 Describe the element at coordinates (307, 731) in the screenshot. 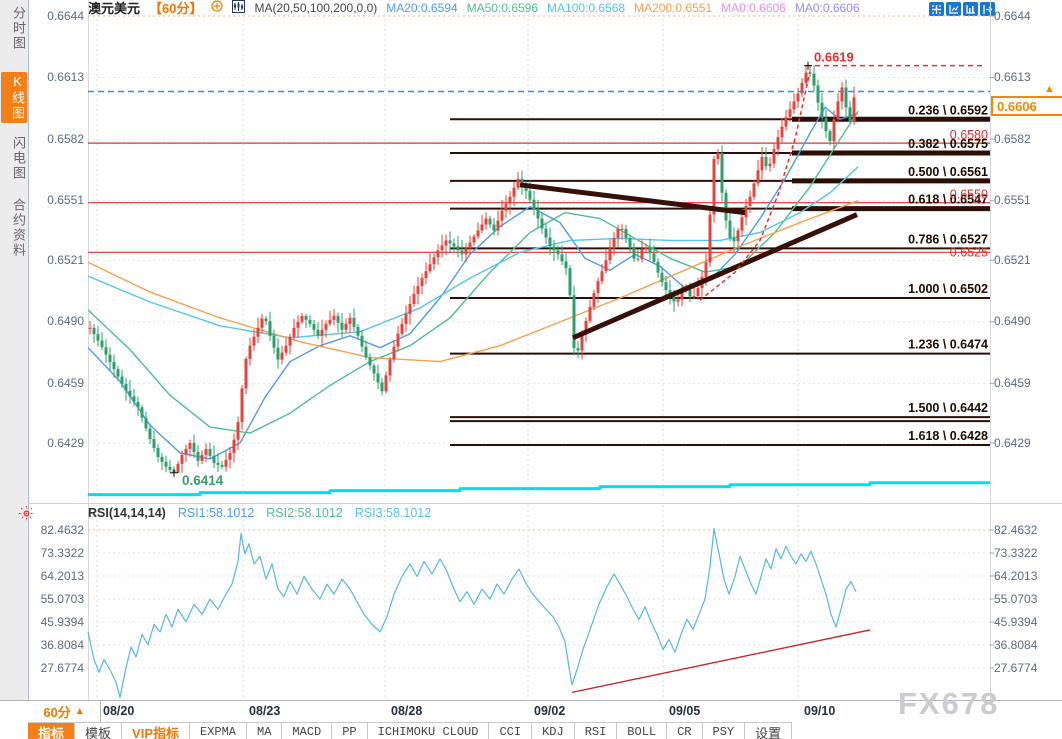

I see `toolbar-item-macd: MACD` at that location.